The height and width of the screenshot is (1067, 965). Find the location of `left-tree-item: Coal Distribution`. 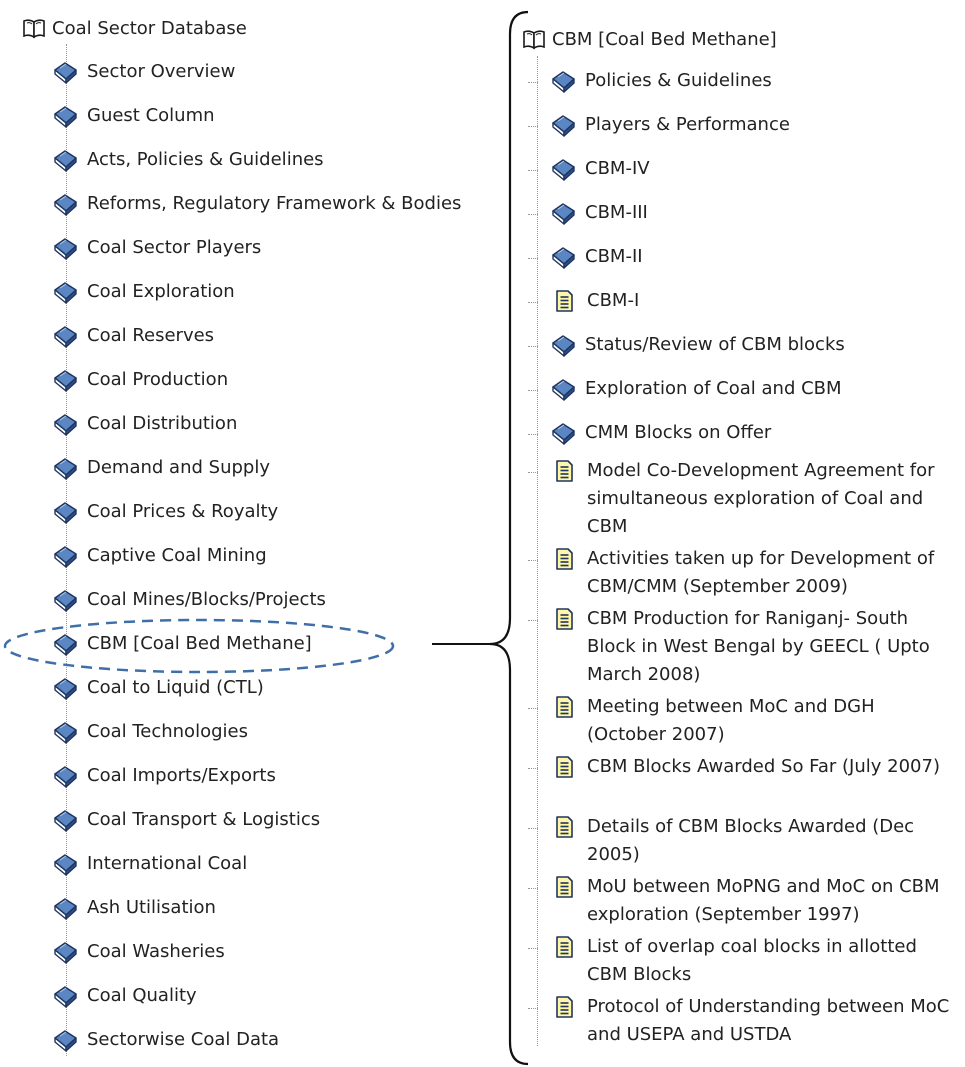

left-tree-item: Coal Distribution is located at coordinates (144, 424).